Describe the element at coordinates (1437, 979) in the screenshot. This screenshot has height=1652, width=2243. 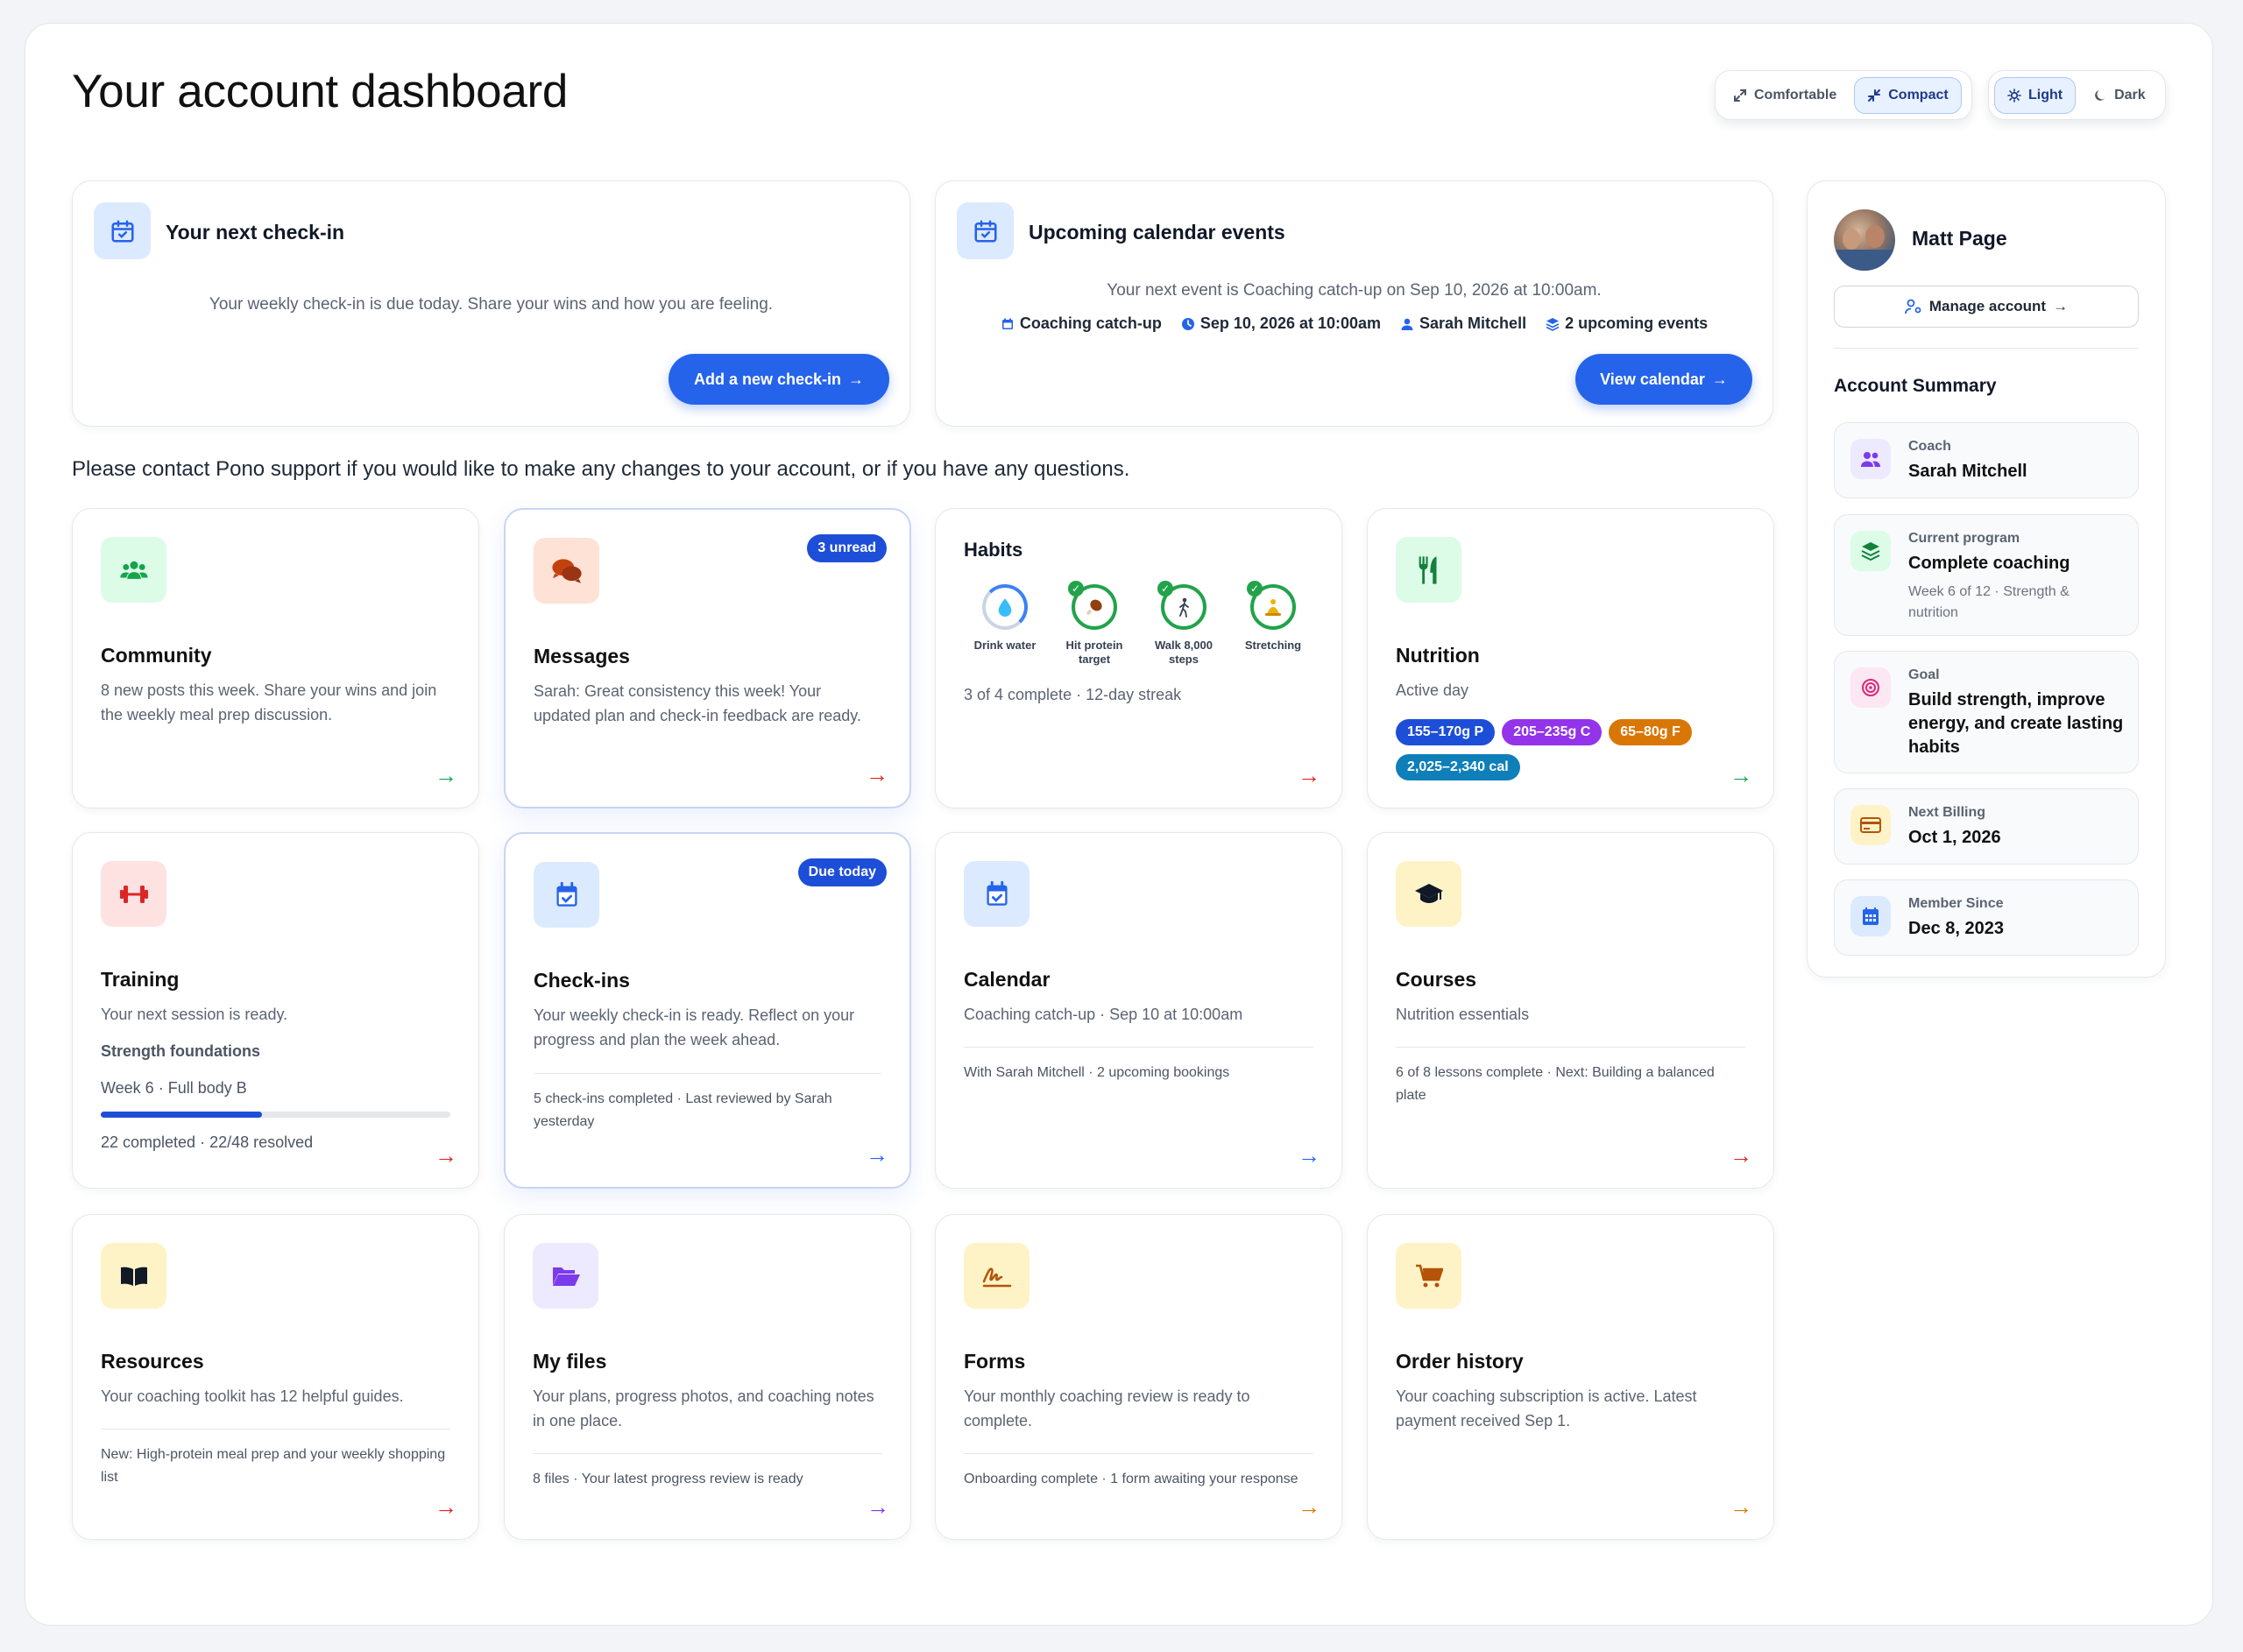
I see `courses-title: Courses` at that location.